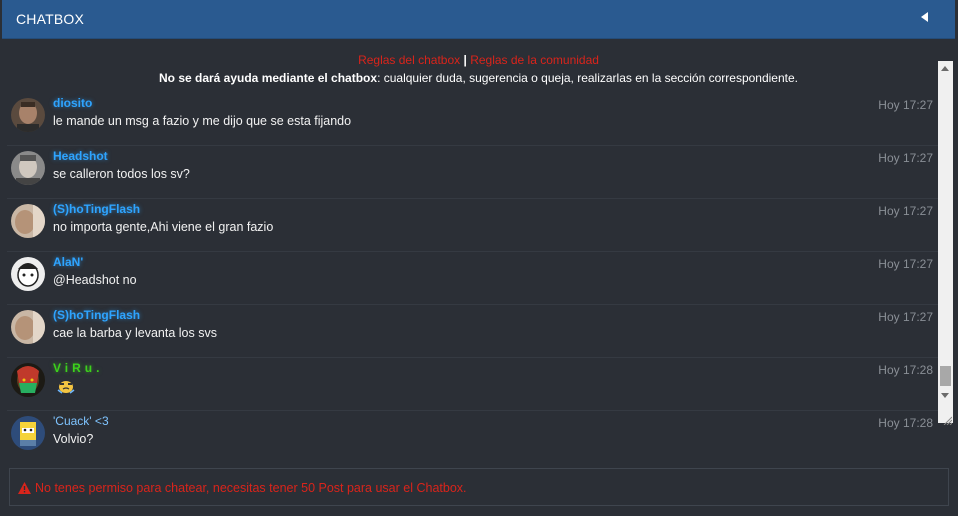 Image resolution: width=958 pixels, height=516 pixels. Describe the element at coordinates (945, 68) in the screenshot. I see `scroll-up-arrow-icon` at that location.